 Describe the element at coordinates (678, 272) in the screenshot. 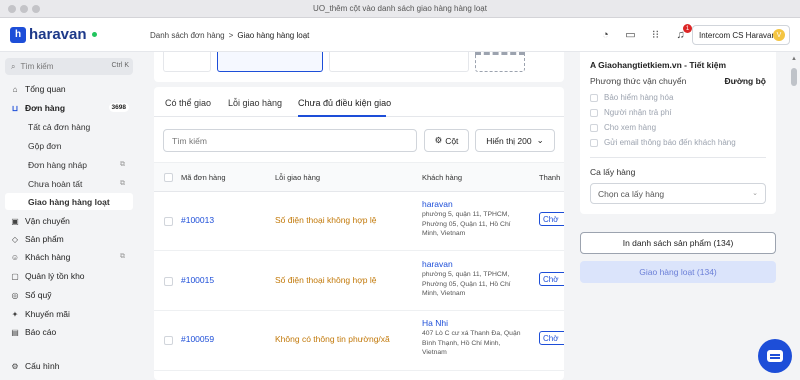

I see `bulk-ship-button: Giao hàng loạt (134)` at that location.